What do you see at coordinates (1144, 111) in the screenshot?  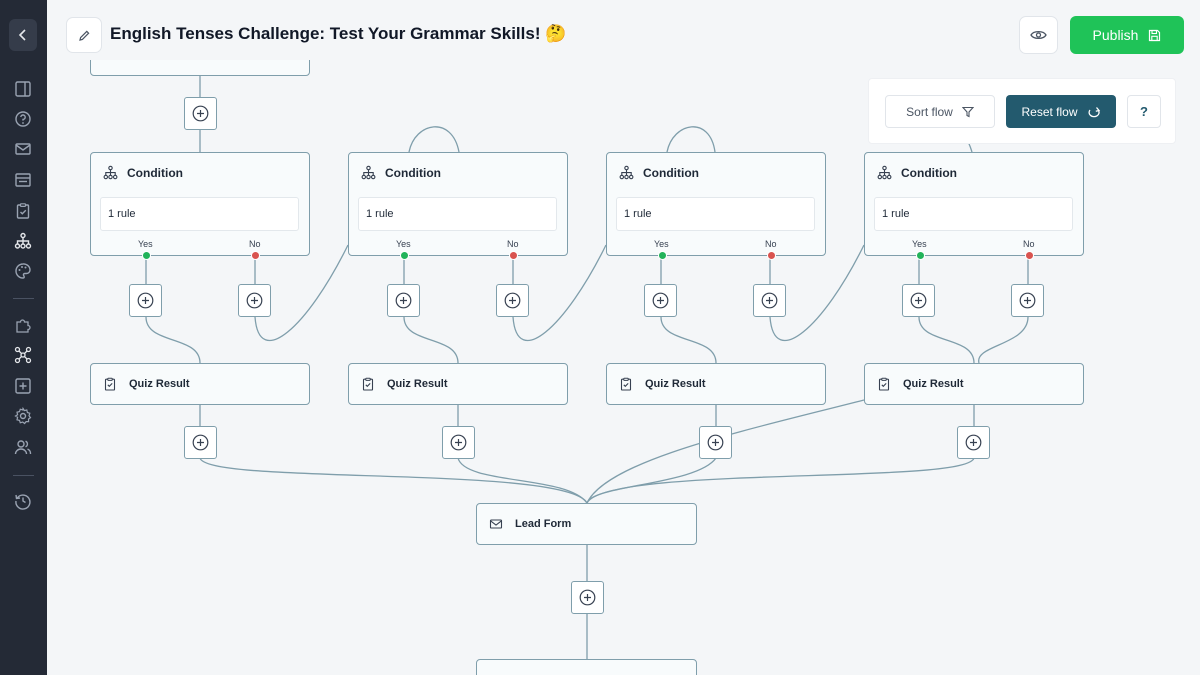 I see `help-button: ?` at bounding box center [1144, 111].